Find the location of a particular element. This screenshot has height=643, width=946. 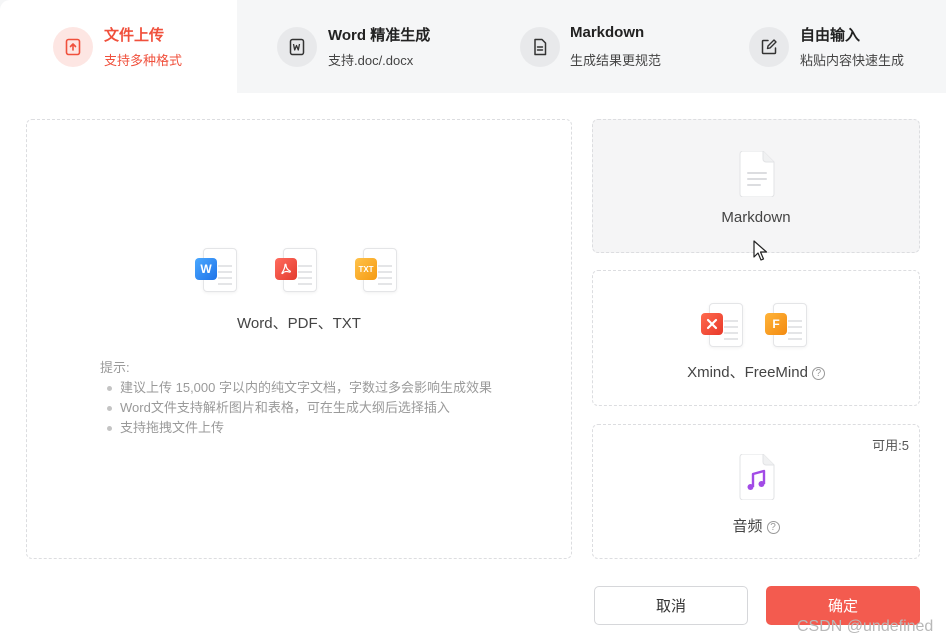

tab-subtitle: 支持多种格式 is located at coordinates (143, 60).